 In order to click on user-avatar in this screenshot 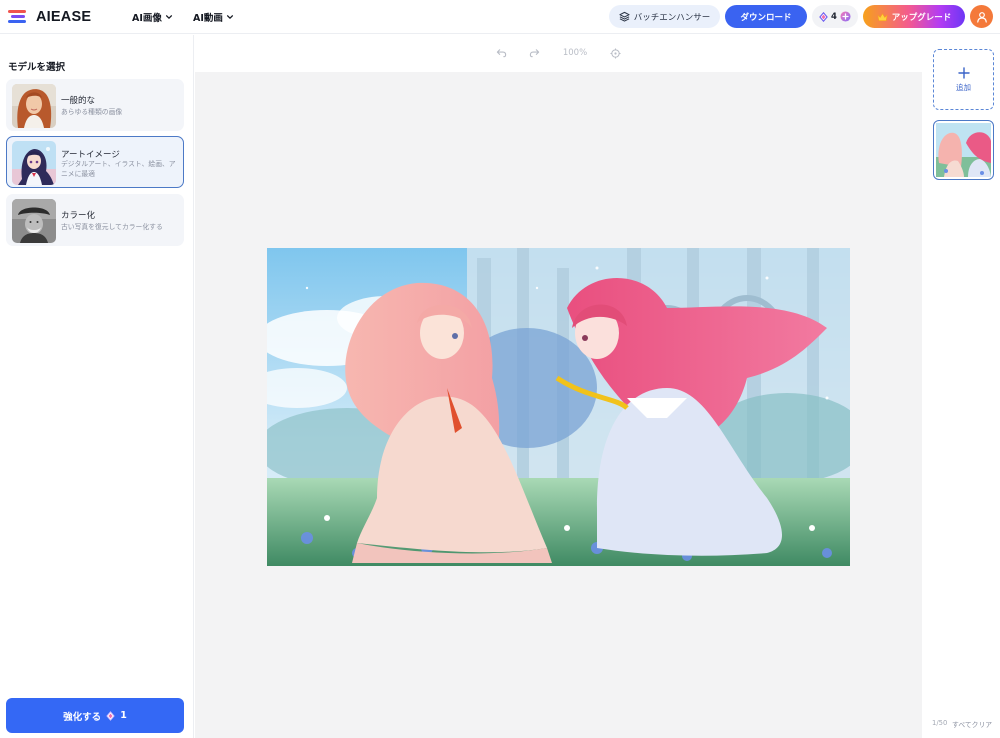, I will do `click(981, 16)`.